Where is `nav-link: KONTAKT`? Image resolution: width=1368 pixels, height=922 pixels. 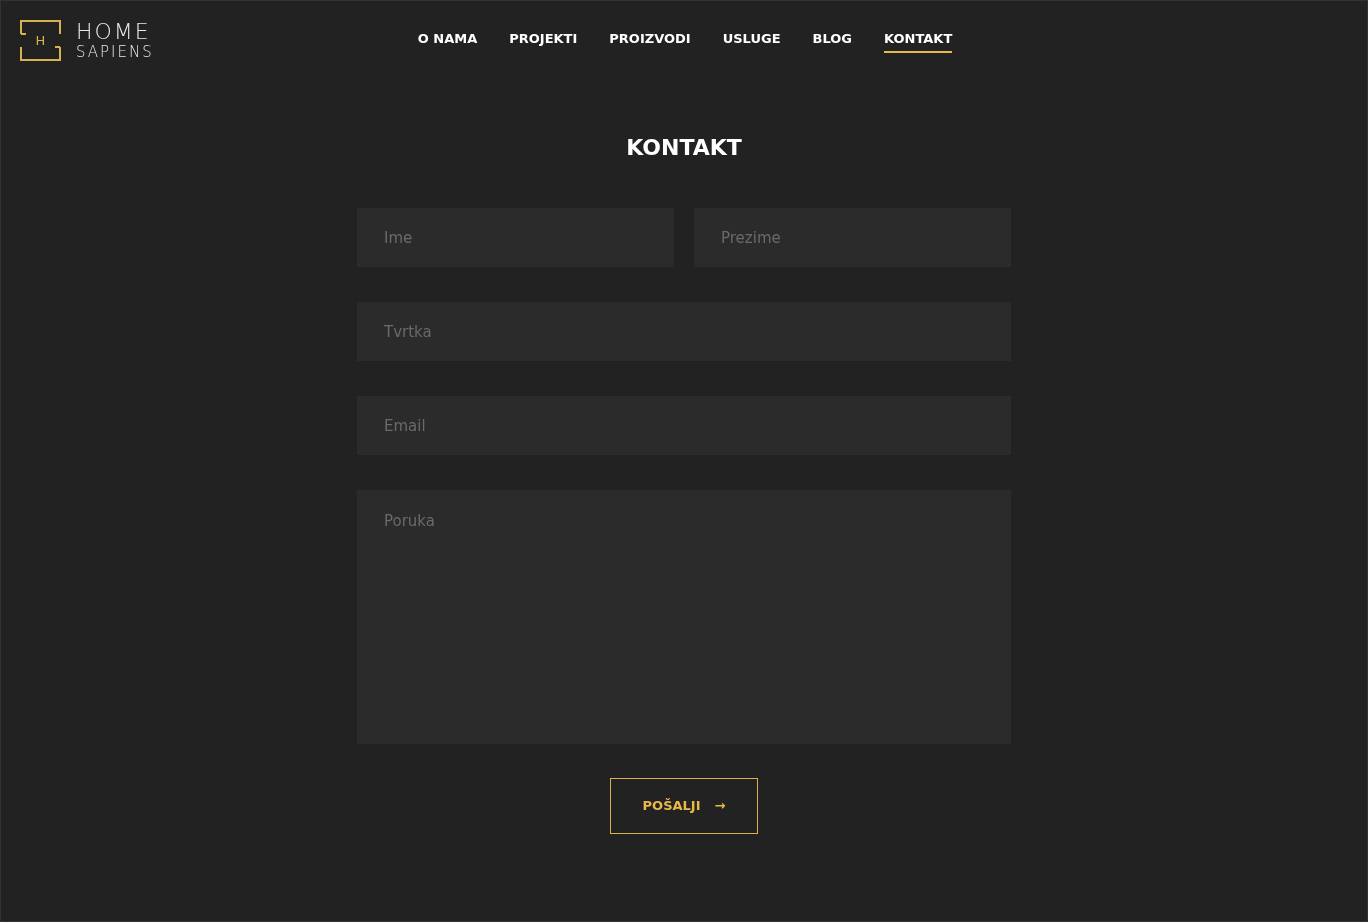 nav-link: KONTAKT is located at coordinates (918, 41).